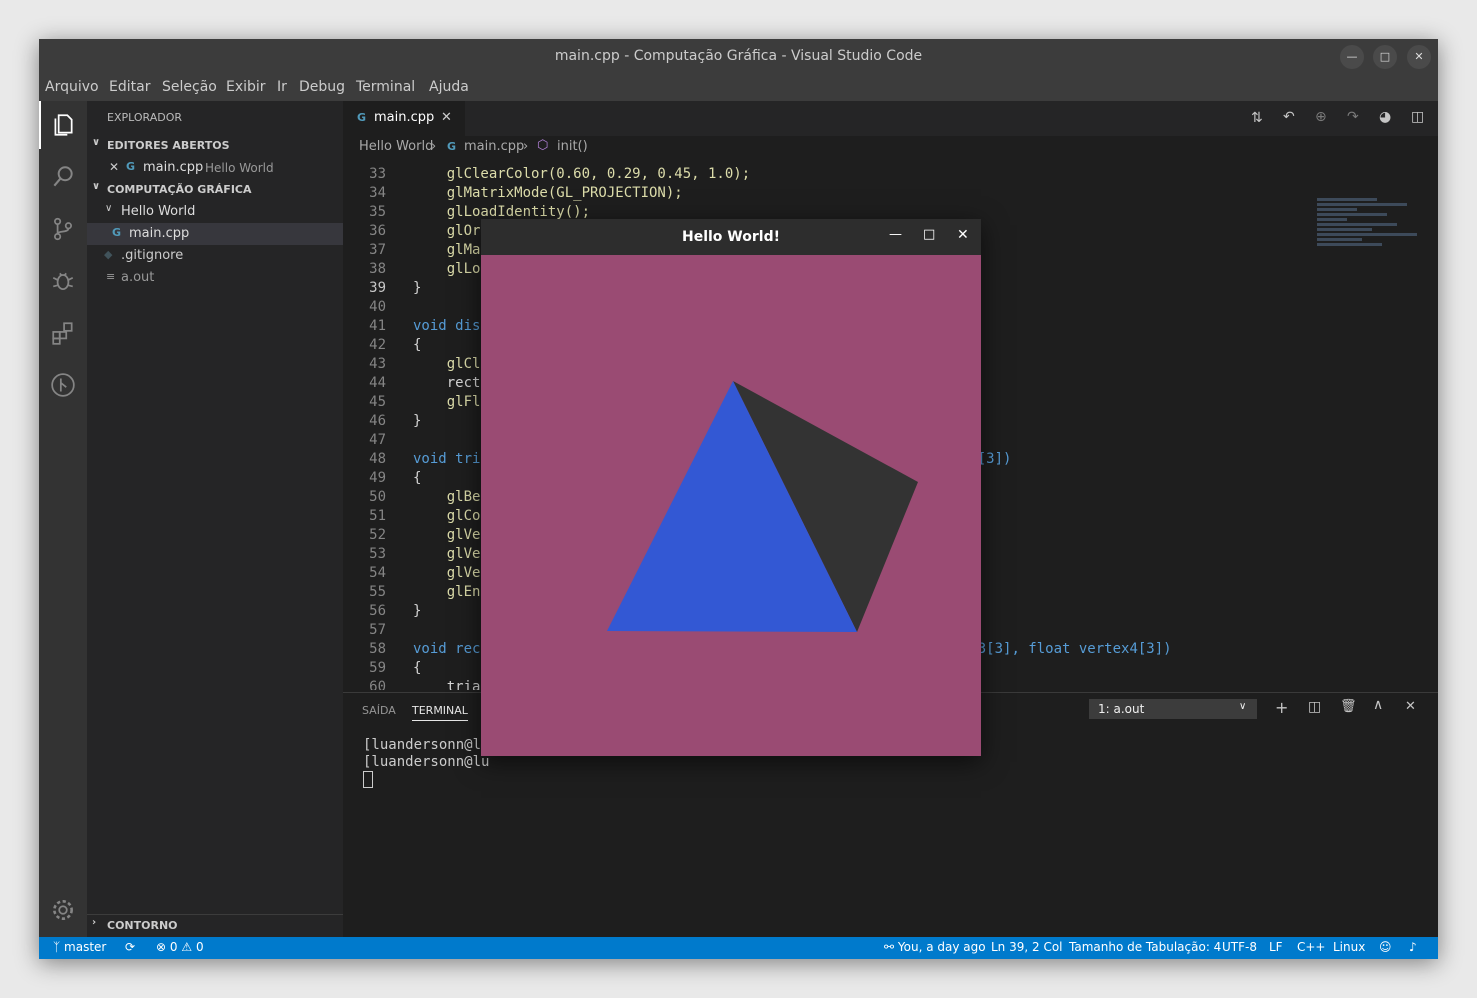 This screenshot has height=998, width=1477. I want to click on tab-size: Tamanho de Tabulação: 4, so click(1145, 947).